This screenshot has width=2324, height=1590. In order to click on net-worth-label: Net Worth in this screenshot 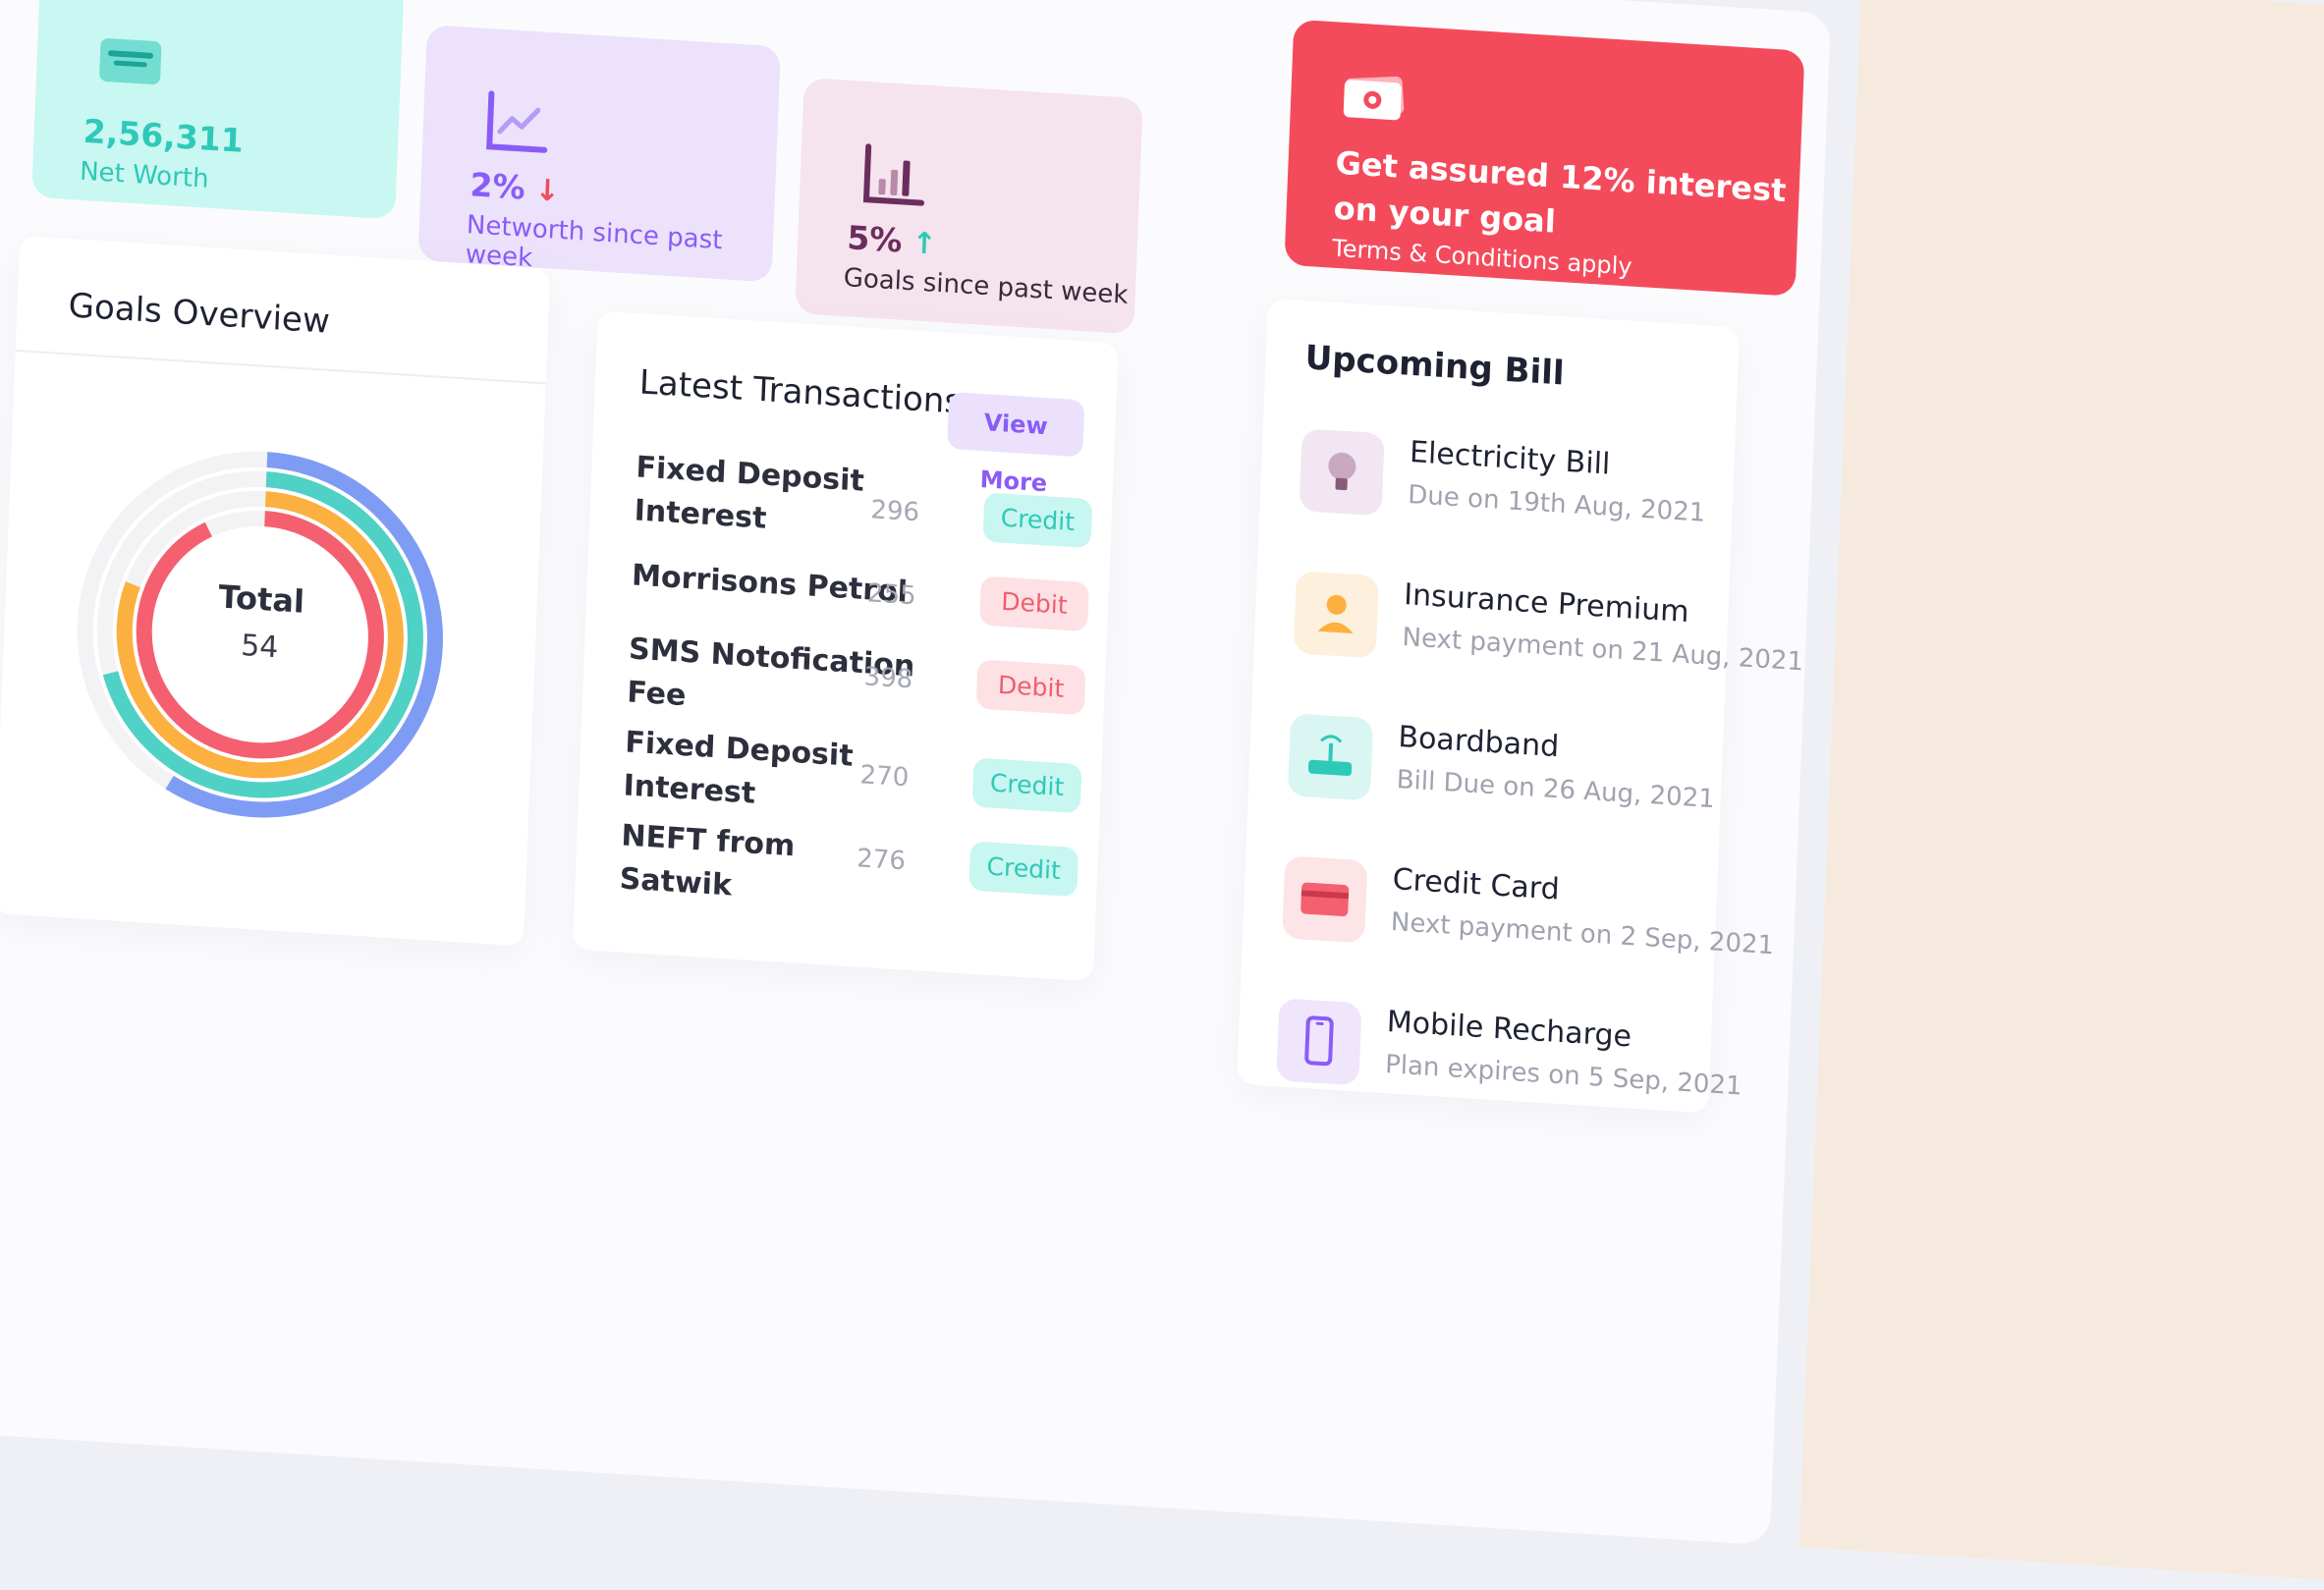, I will do `click(144, 175)`.